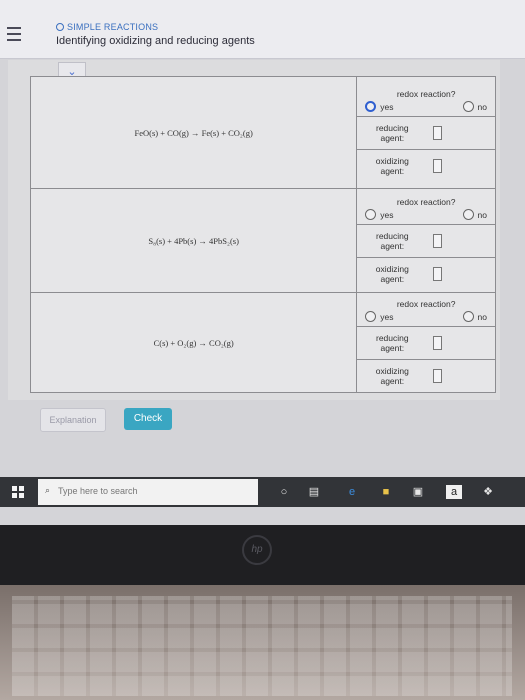 Image resolution: width=525 pixels, height=700 pixels. I want to click on circle-icon, so click(60, 27).